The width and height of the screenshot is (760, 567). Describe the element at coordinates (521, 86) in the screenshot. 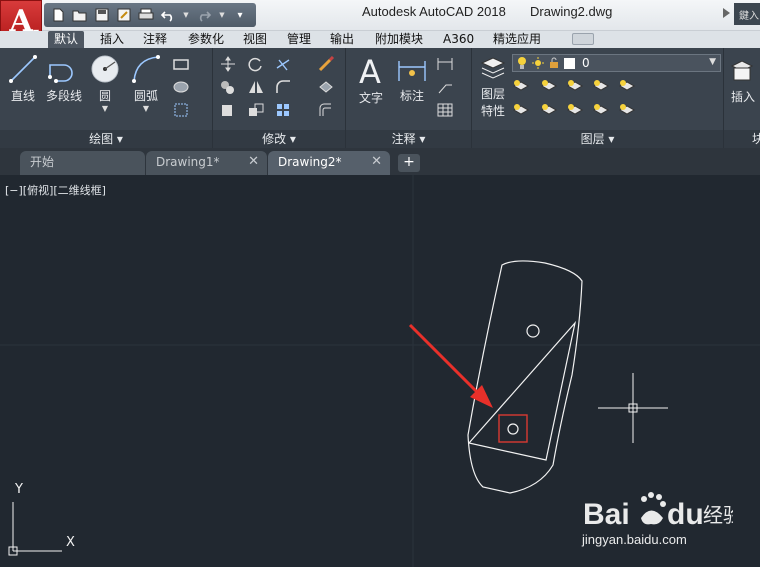

I see `layer-off-icon` at that location.